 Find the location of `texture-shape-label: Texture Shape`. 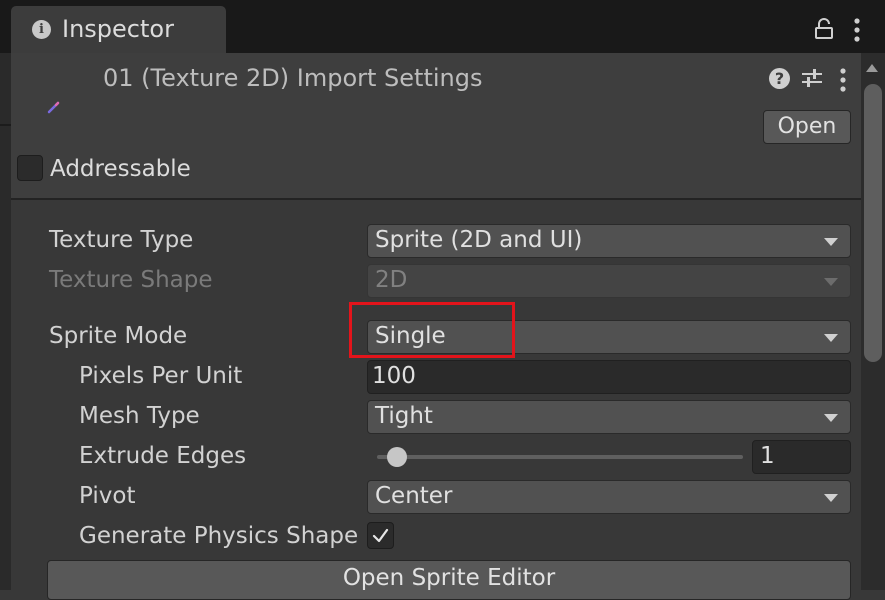

texture-shape-label: Texture Shape is located at coordinates (131, 280).